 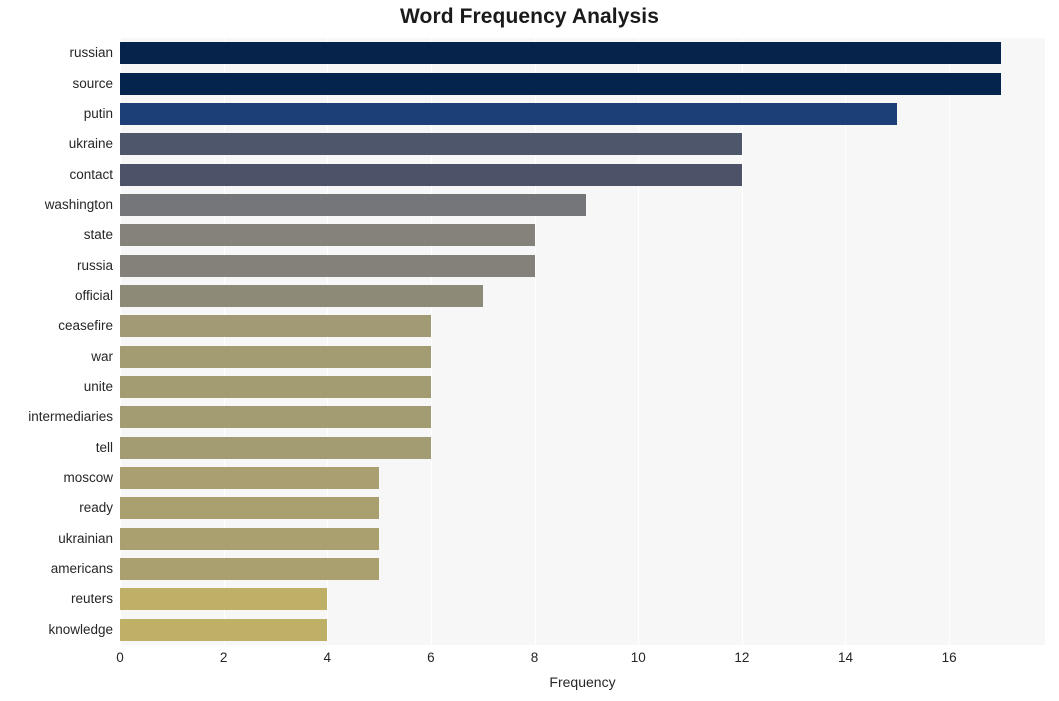 I want to click on y-axis-tick-label: putin, so click(x=98, y=113).